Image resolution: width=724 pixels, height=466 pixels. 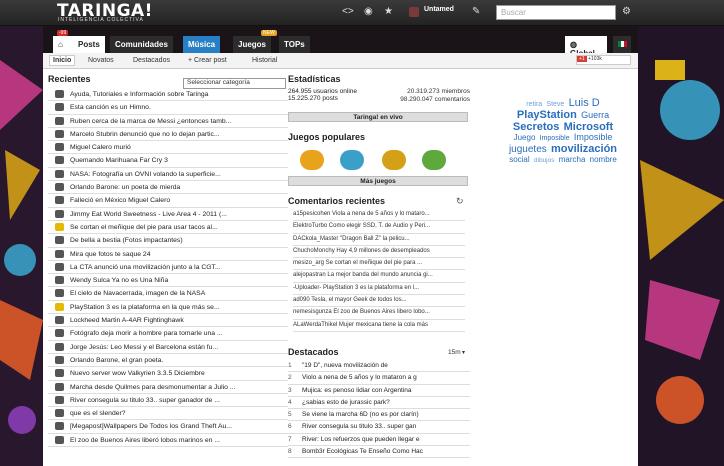 I want to click on destacado-item: 3 Mujica: es penoso lidiar con Argentina, so click(x=379, y=391).